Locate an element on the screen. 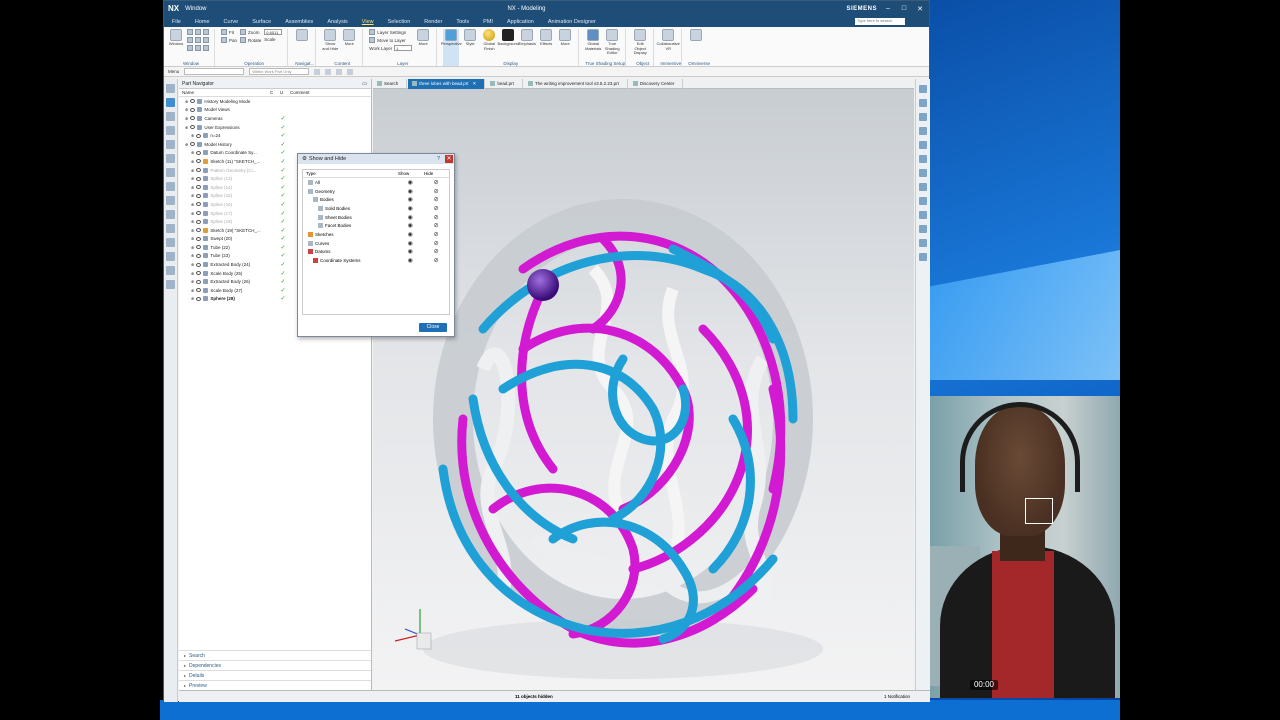  tree-row: ⊕ n=24 ✓ is located at coordinates (275, 135).